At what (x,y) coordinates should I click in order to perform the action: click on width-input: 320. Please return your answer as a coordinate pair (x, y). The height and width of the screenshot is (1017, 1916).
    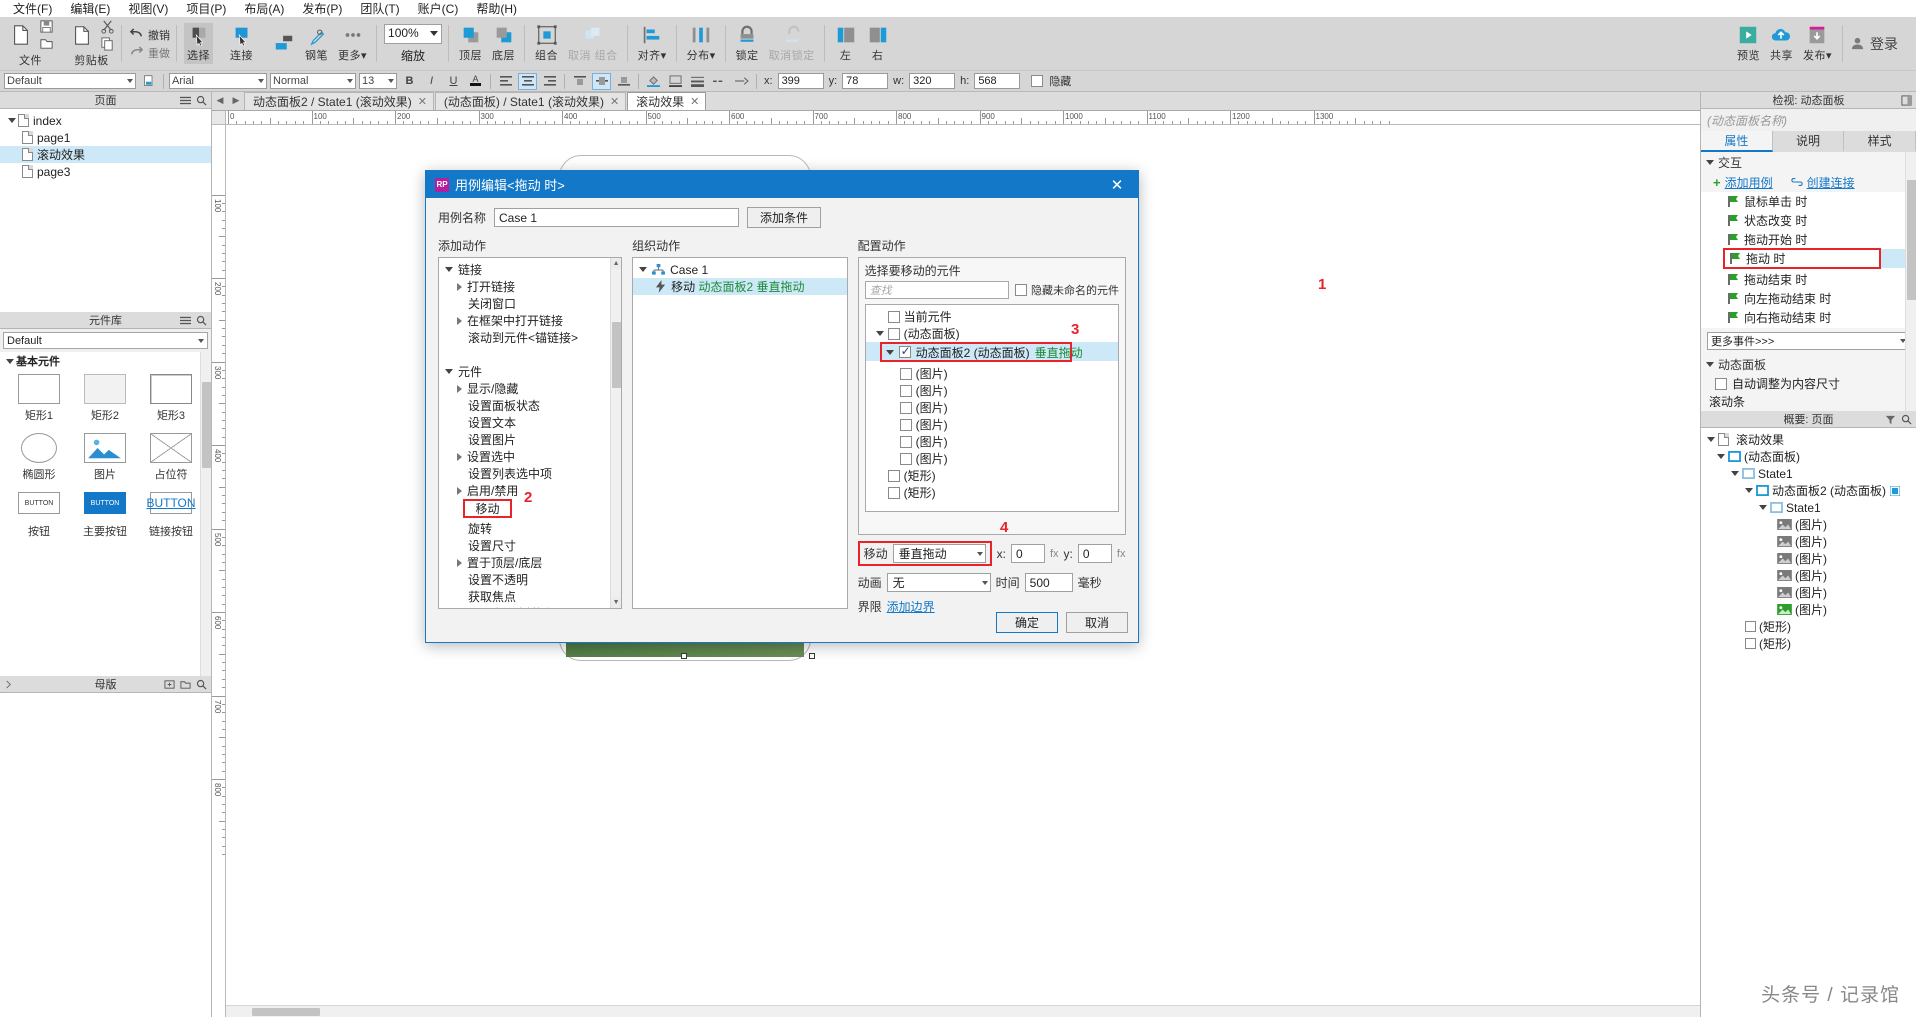
    Looking at the image, I should click on (932, 81).